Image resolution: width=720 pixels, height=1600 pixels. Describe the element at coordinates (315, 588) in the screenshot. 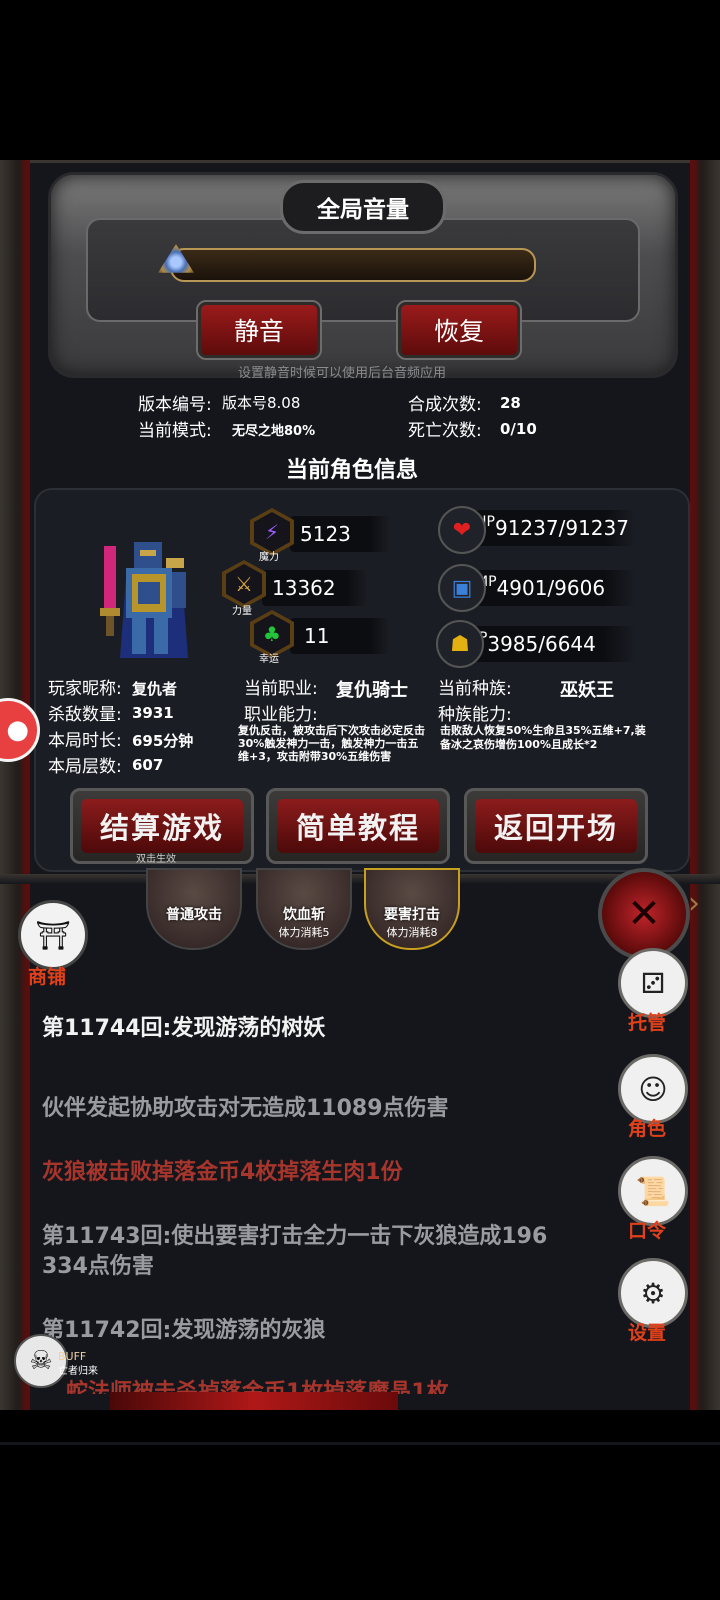

I see `power-value: 13362` at that location.